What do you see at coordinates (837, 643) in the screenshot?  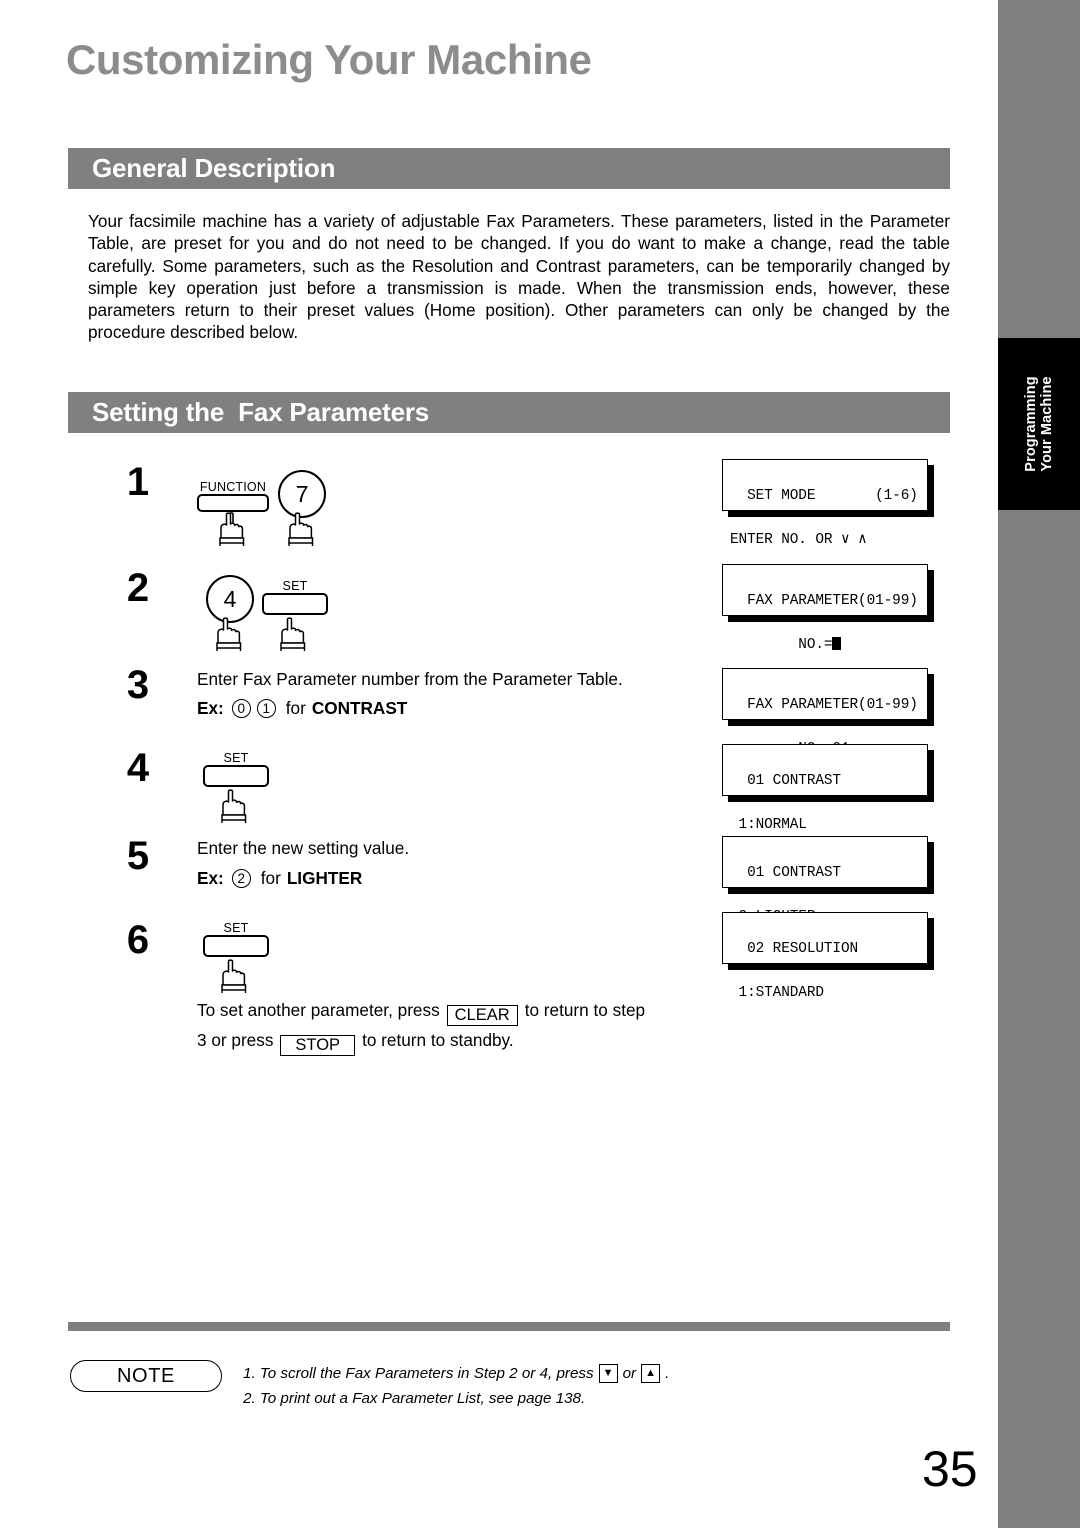 I see `lcd-cursor-block` at bounding box center [837, 643].